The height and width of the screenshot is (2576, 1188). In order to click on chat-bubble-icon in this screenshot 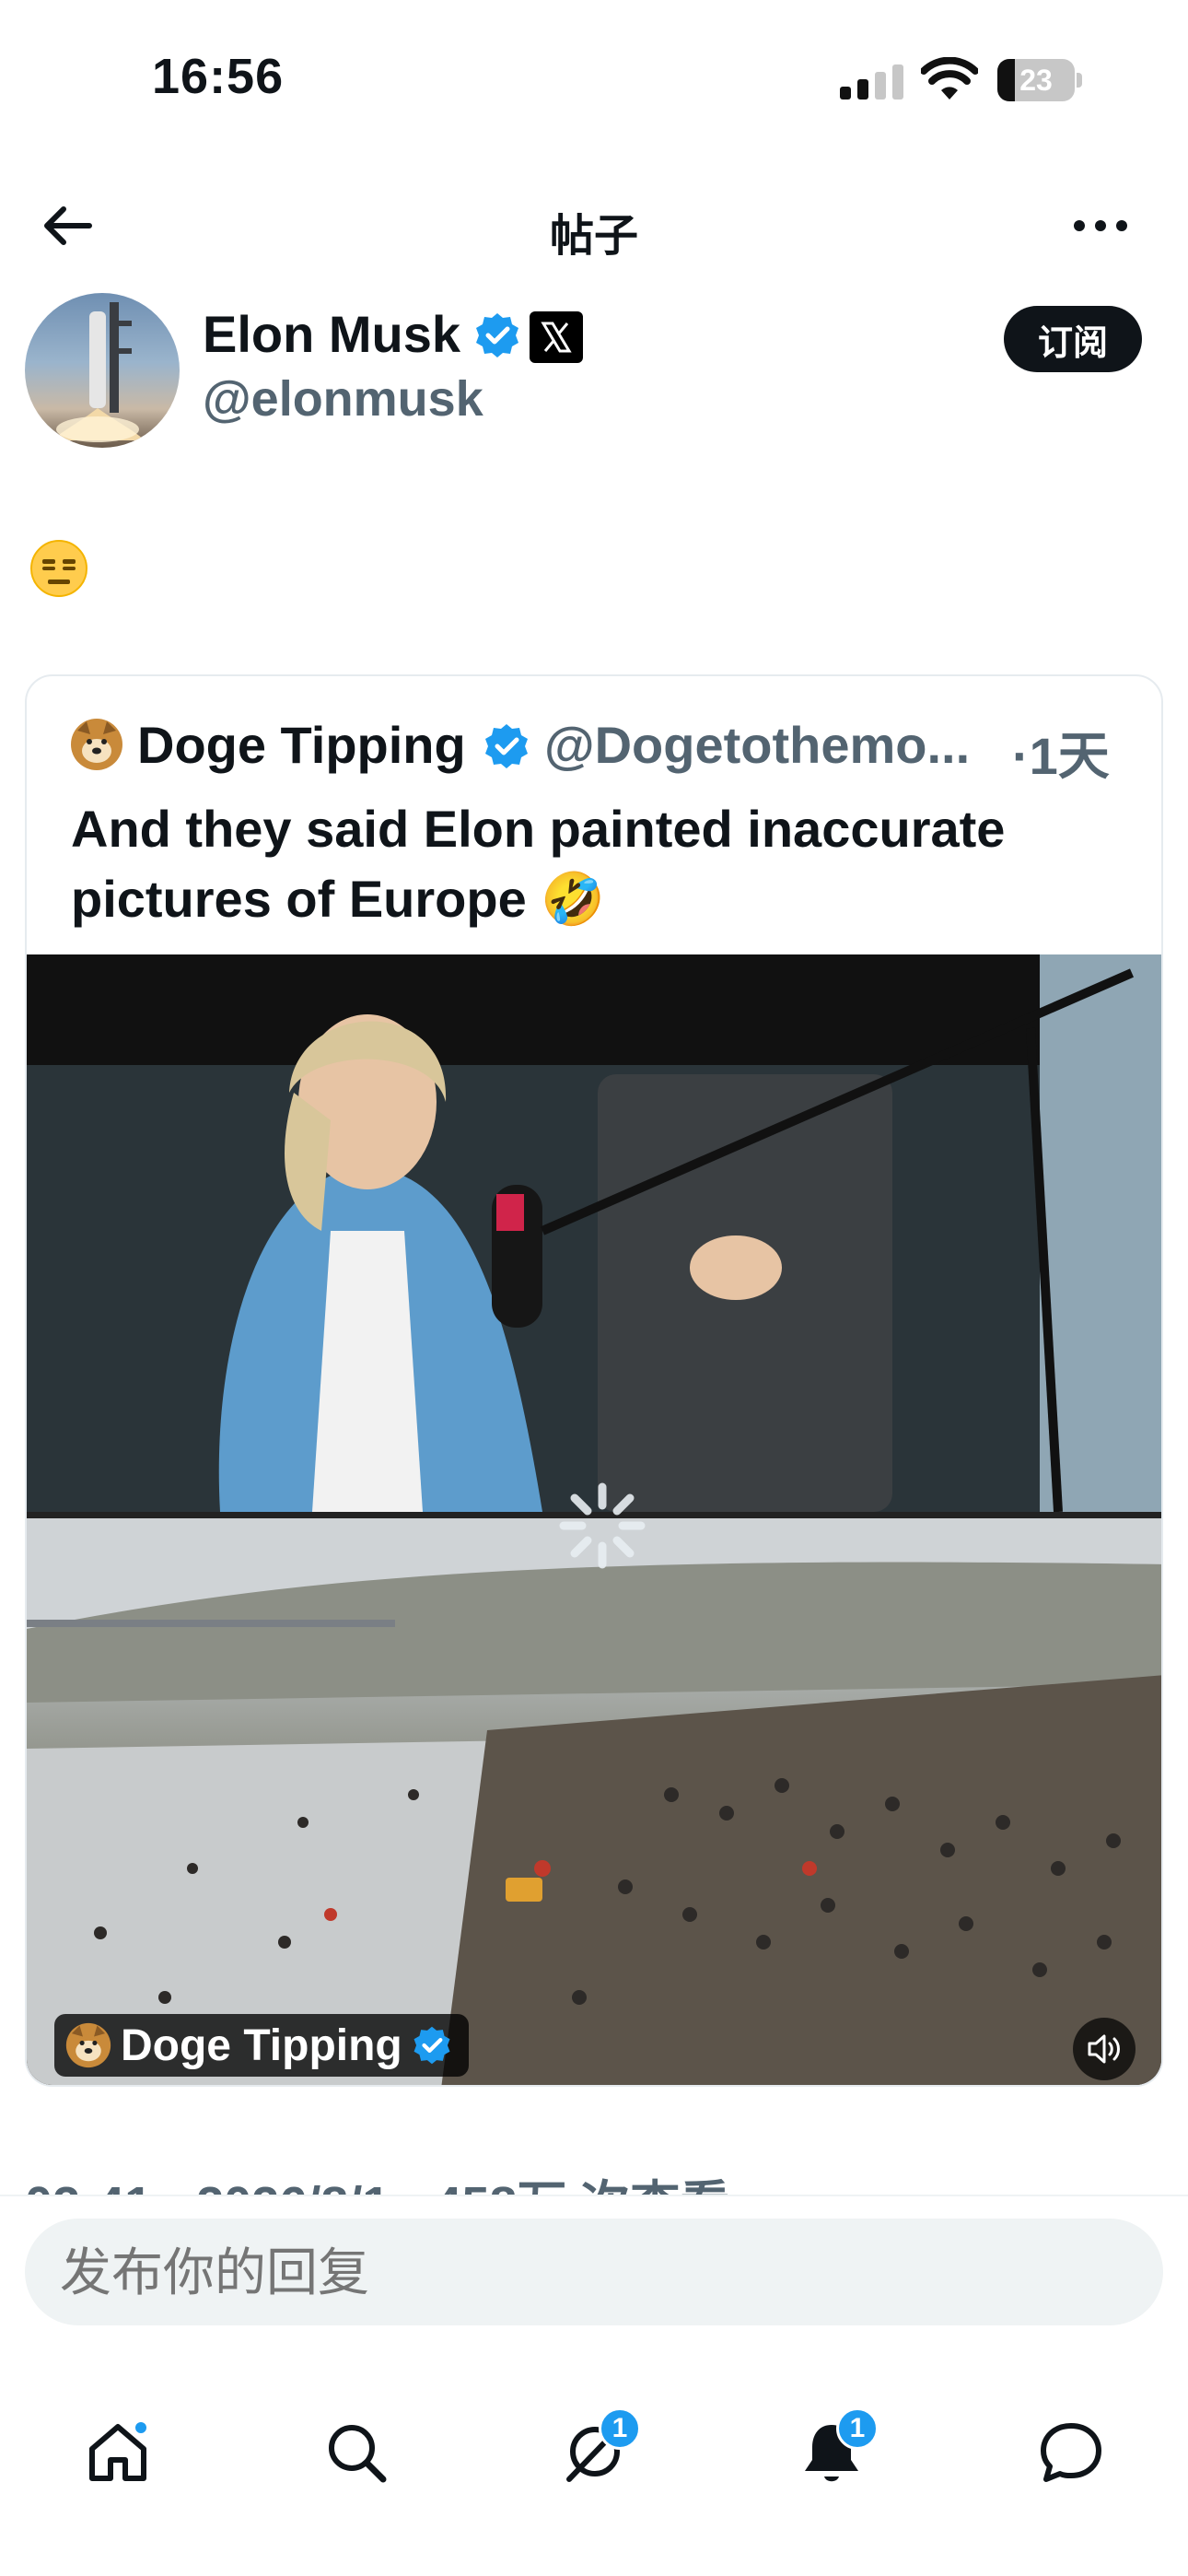, I will do `click(1071, 2452)`.